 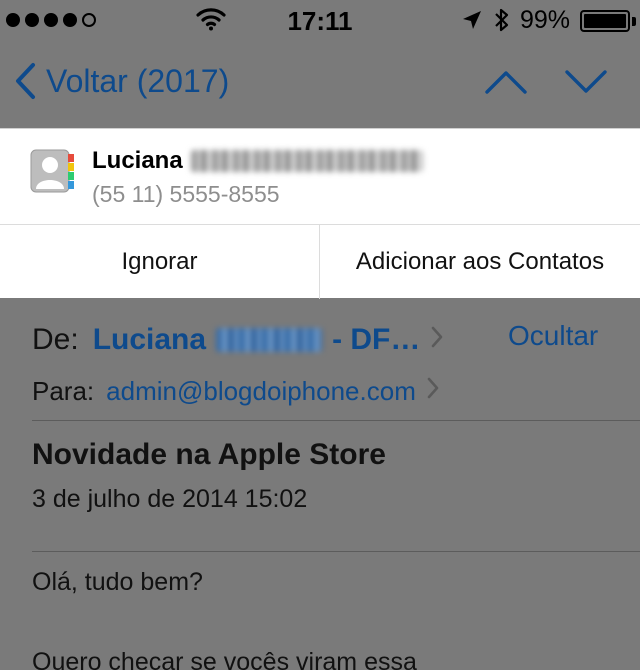 What do you see at coordinates (160, 262) in the screenshot?
I see `ignore-button: Ignorar` at bounding box center [160, 262].